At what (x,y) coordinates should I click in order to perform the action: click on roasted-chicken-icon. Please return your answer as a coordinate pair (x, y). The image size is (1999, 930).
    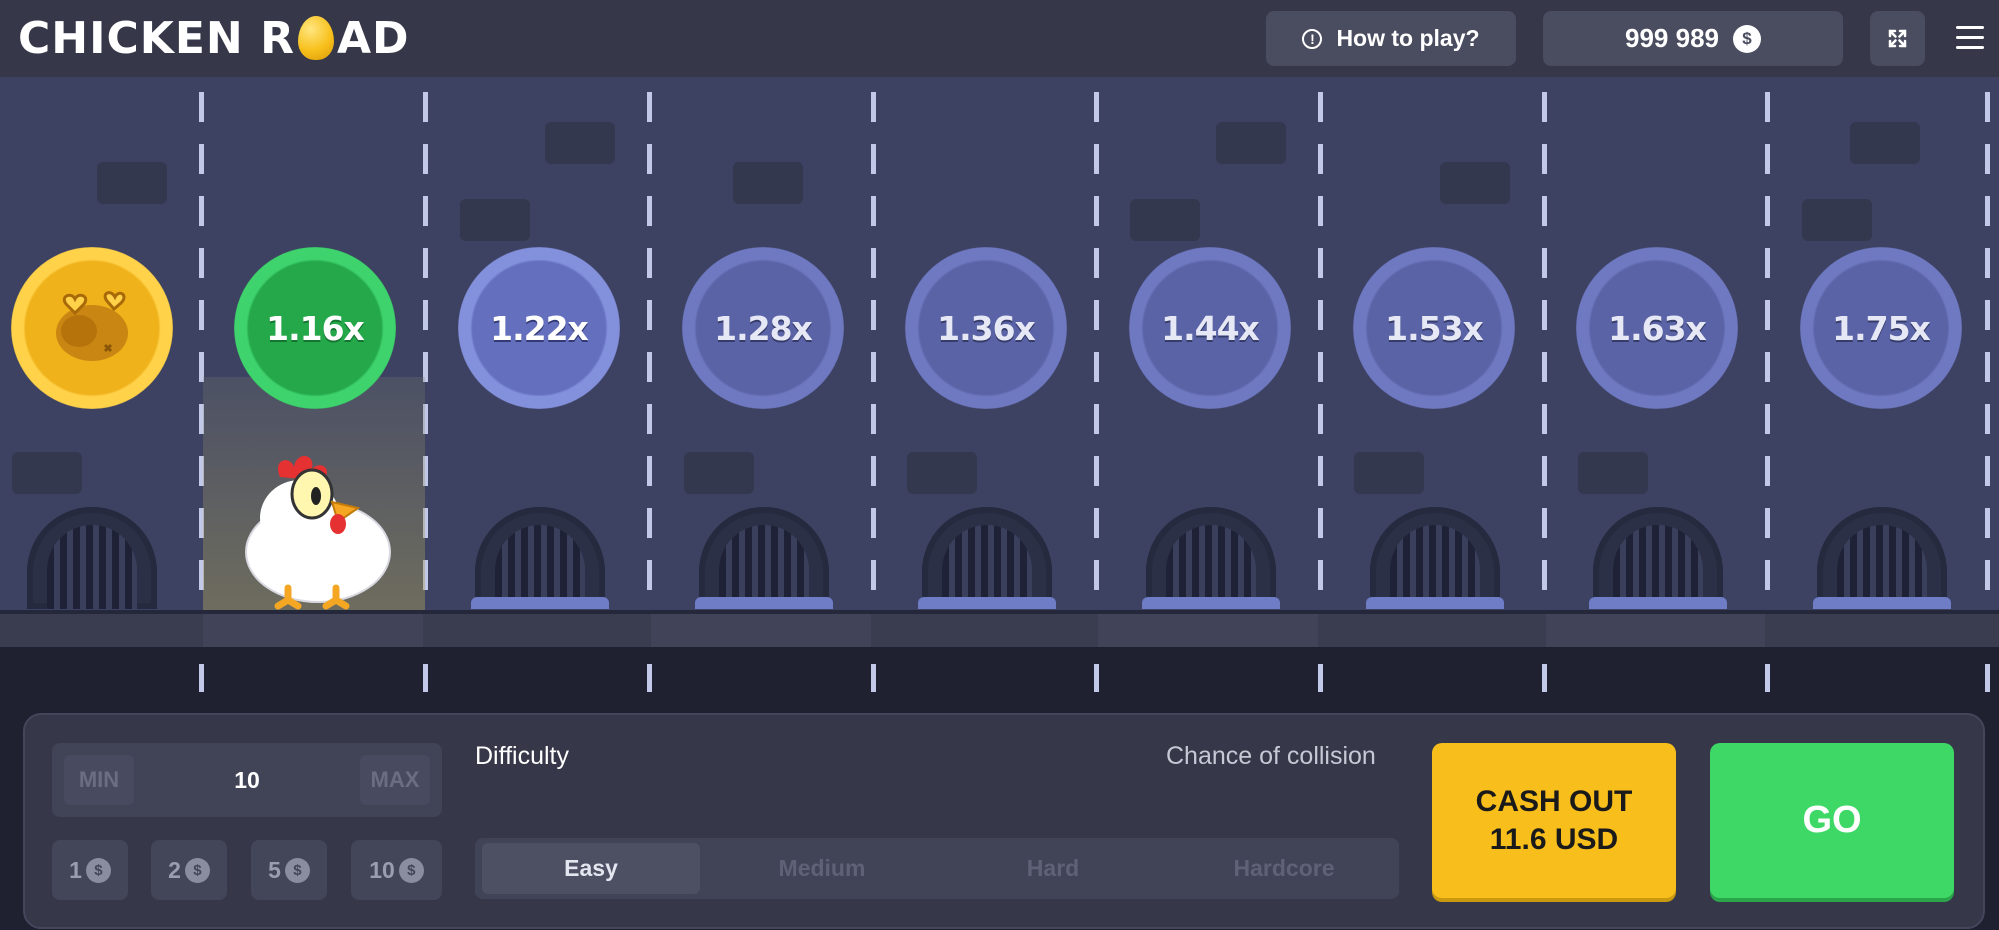
    Looking at the image, I should click on (92, 326).